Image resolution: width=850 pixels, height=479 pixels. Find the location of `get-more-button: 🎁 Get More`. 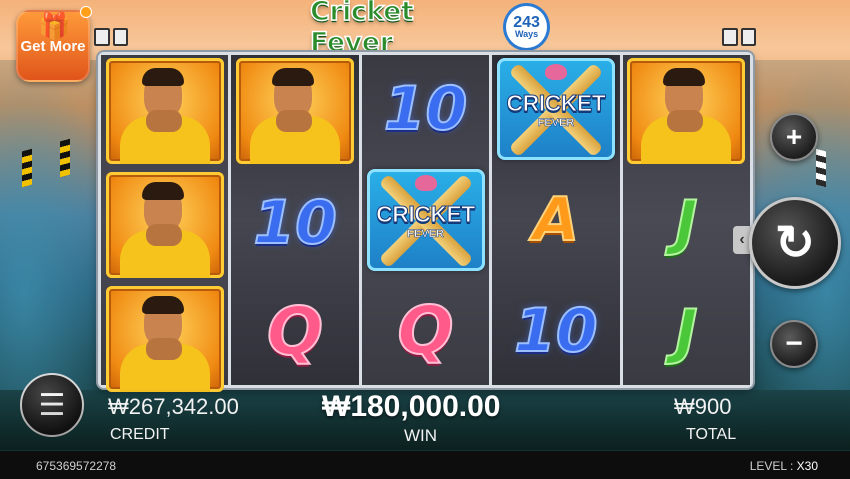

get-more-button: 🎁 Get More is located at coordinates (53, 46).